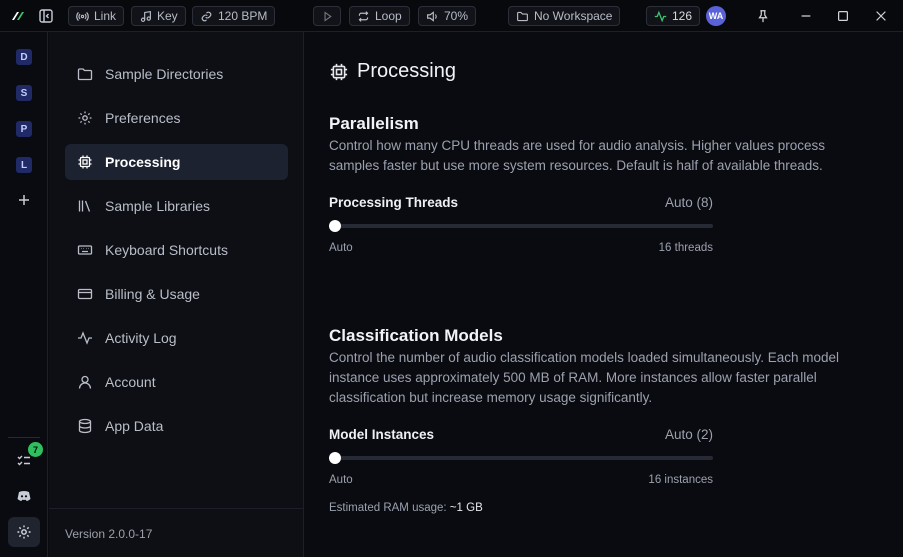 This screenshot has height=557, width=903. Describe the element at coordinates (24, 200) in the screenshot. I see `add-workspace-icon` at that location.